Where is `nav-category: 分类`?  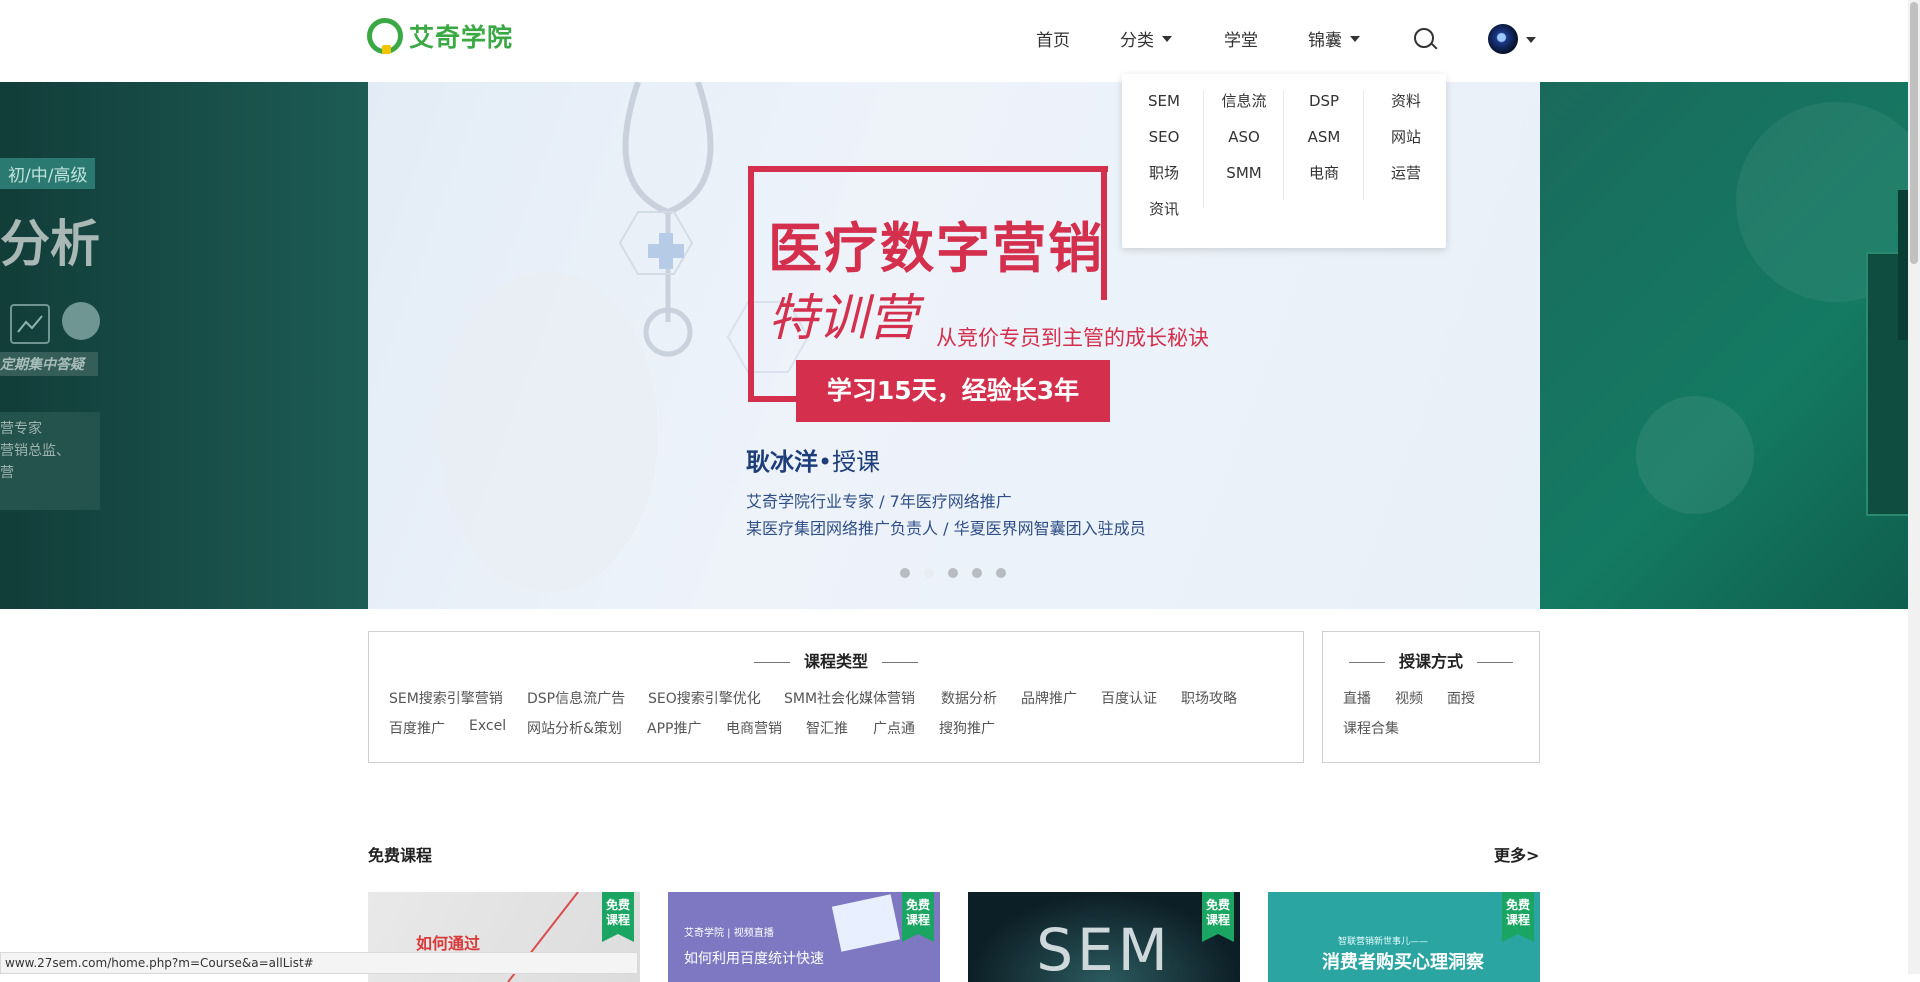 nav-category: 分类 is located at coordinates (1146, 38).